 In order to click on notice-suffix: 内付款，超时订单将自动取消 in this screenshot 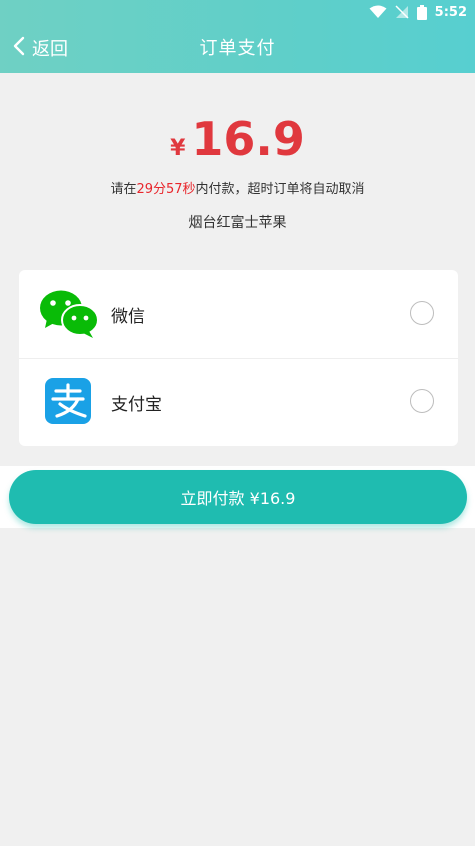, I will do `click(280, 189)`.